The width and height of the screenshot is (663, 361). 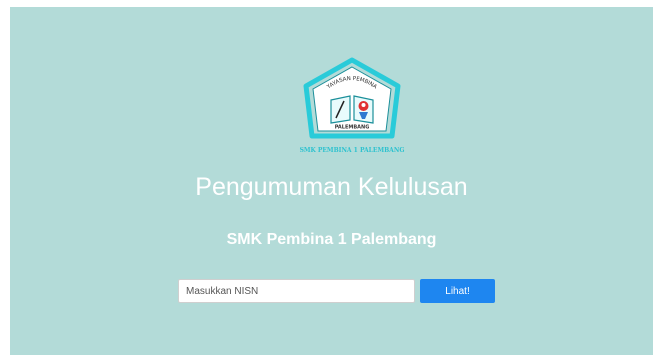 What do you see at coordinates (331, 239) in the screenshot?
I see `school-name: SMK Pembina 1 Palembang` at bounding box center [331, 239].